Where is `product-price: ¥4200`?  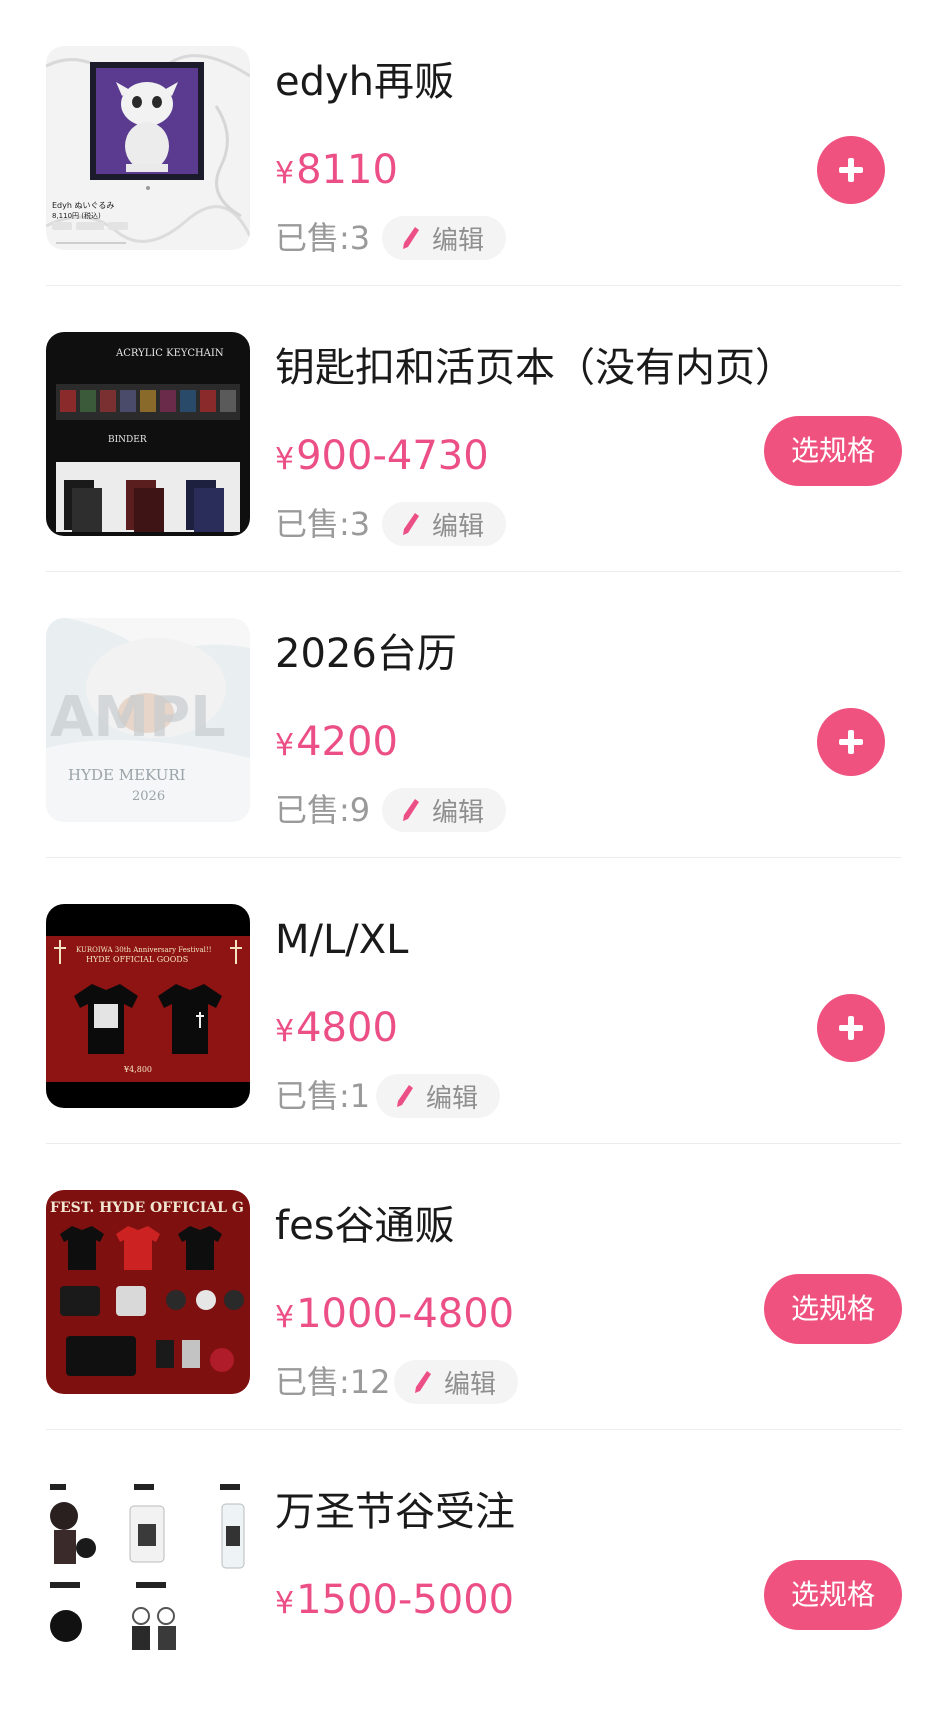 product-price: ¥4200 is located at coordinates (336, 744).